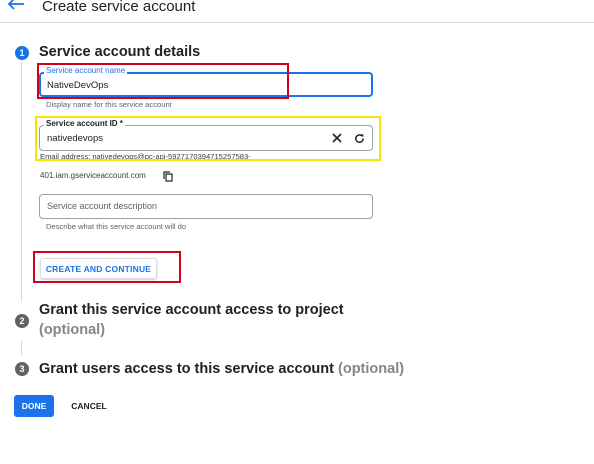 The image size is (594, 464). I want to click on step-2-optional: (optional), so click(72, 330).